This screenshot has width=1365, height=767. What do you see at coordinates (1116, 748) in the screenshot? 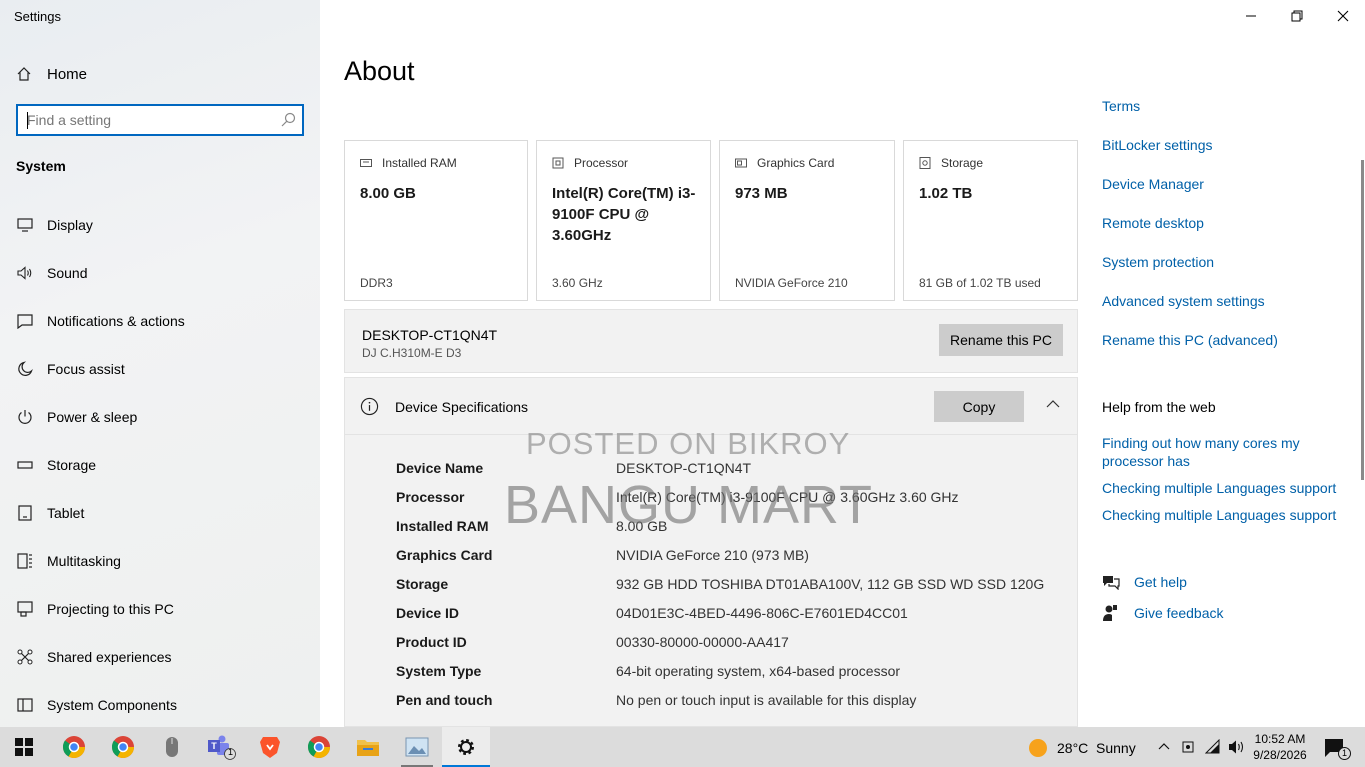
I see `weather-description: Sunny` at bounding box center [1116, 748].